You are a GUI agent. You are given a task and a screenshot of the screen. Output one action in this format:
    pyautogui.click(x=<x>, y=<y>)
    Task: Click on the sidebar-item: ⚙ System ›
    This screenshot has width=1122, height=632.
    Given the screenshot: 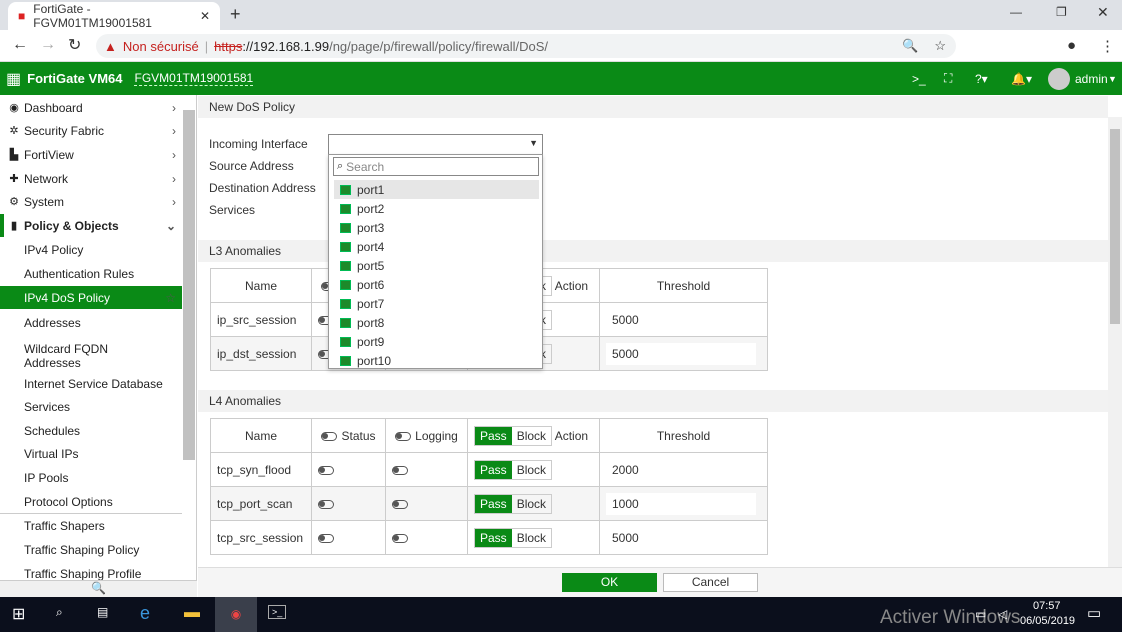 What is the action you would take?
    pyautogui.click(x=91, y=201)
    